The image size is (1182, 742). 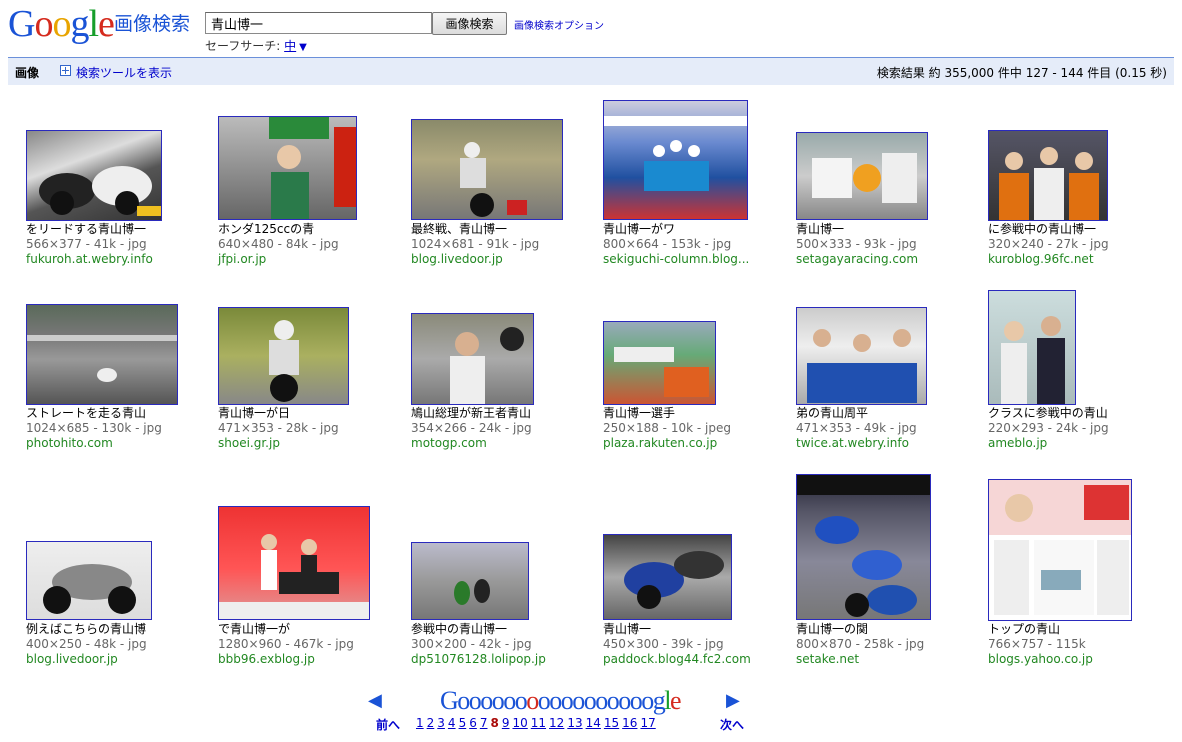 What do you see at coordinates (310, 629) in the screenshot?
I see `result-title: で青山博一が` at bounding box center [310, 629].